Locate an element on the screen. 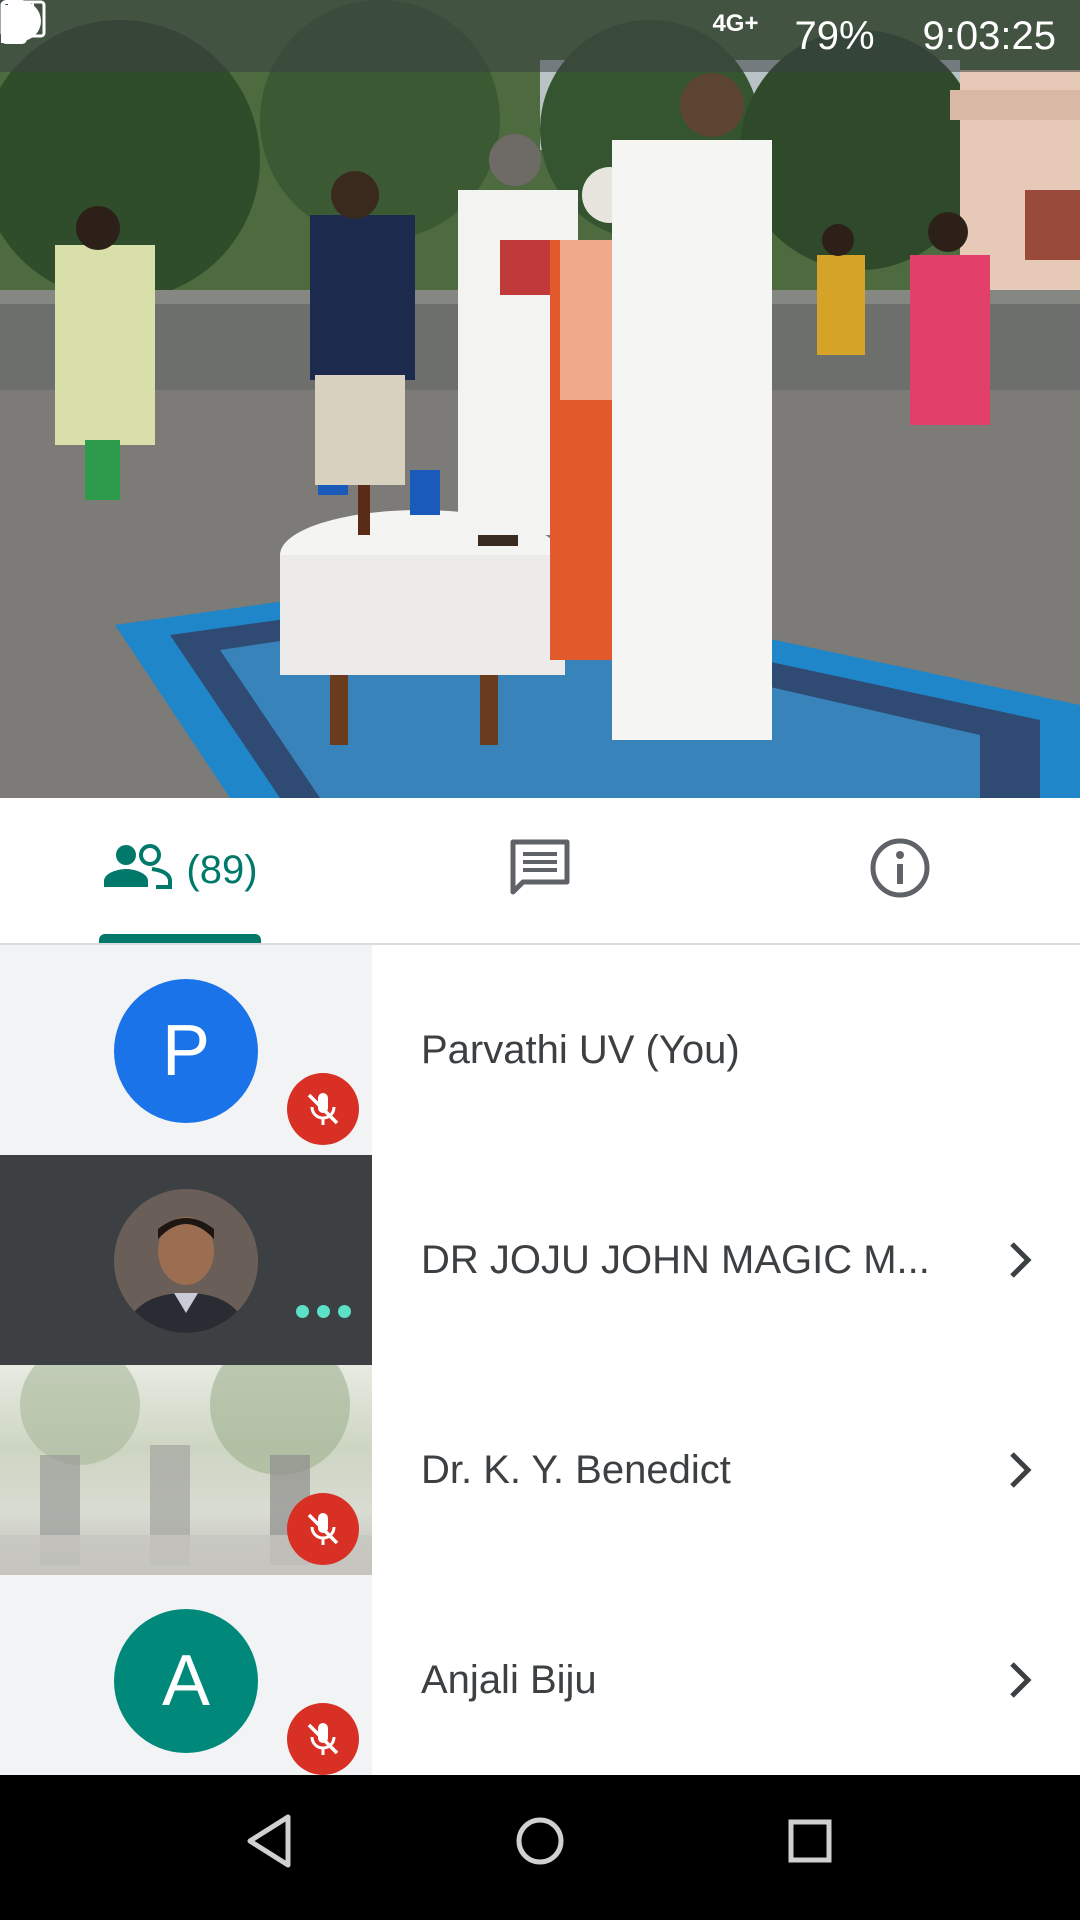 The image size is (1080, 1920). participant-row: P Parvathi UV (You) is located at coordinates (540, 1050).